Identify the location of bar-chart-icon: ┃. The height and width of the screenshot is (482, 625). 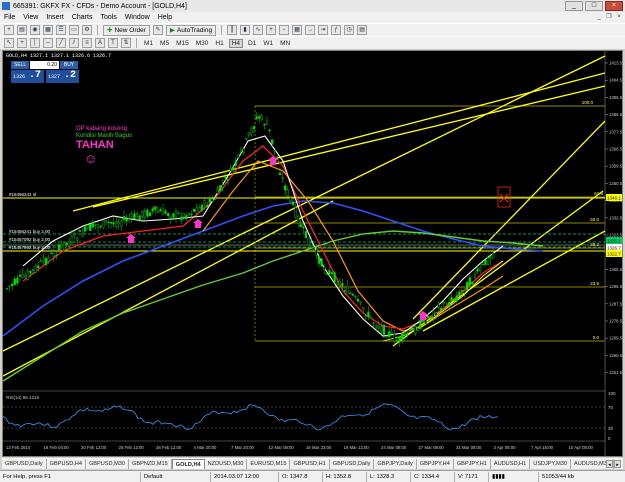
(232, 30).